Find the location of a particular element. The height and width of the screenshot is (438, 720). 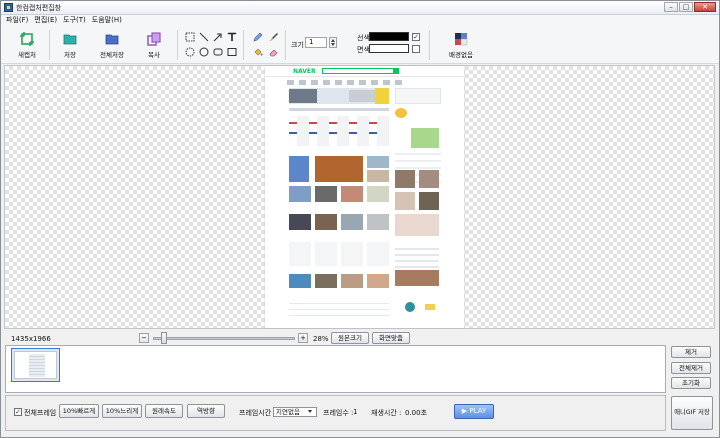

reverse-button: 역방향 is located at coordinates (206, 411).